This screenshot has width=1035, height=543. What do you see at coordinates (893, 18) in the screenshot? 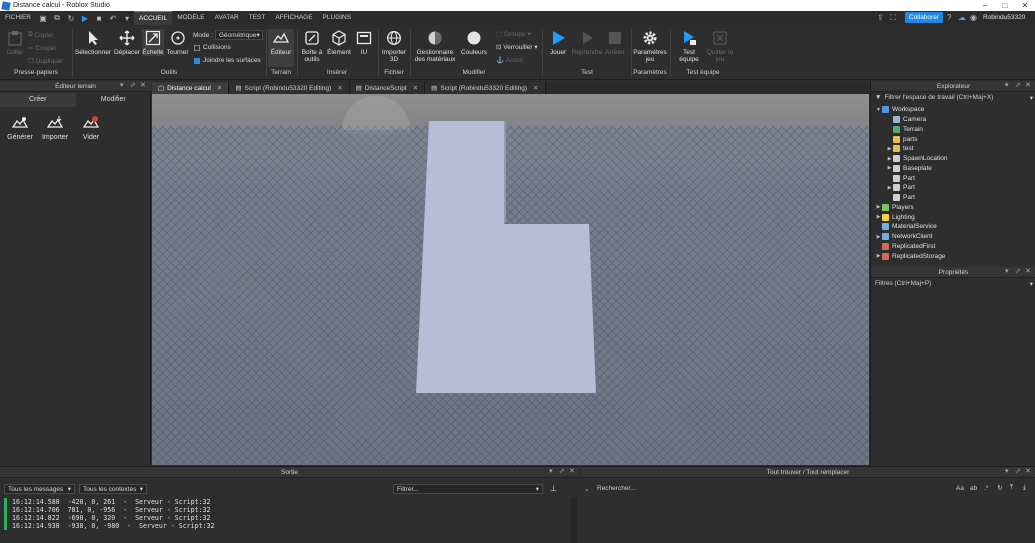
I see `collapse-ribbon-icon: ⛶` at bounding box center [893, 18].